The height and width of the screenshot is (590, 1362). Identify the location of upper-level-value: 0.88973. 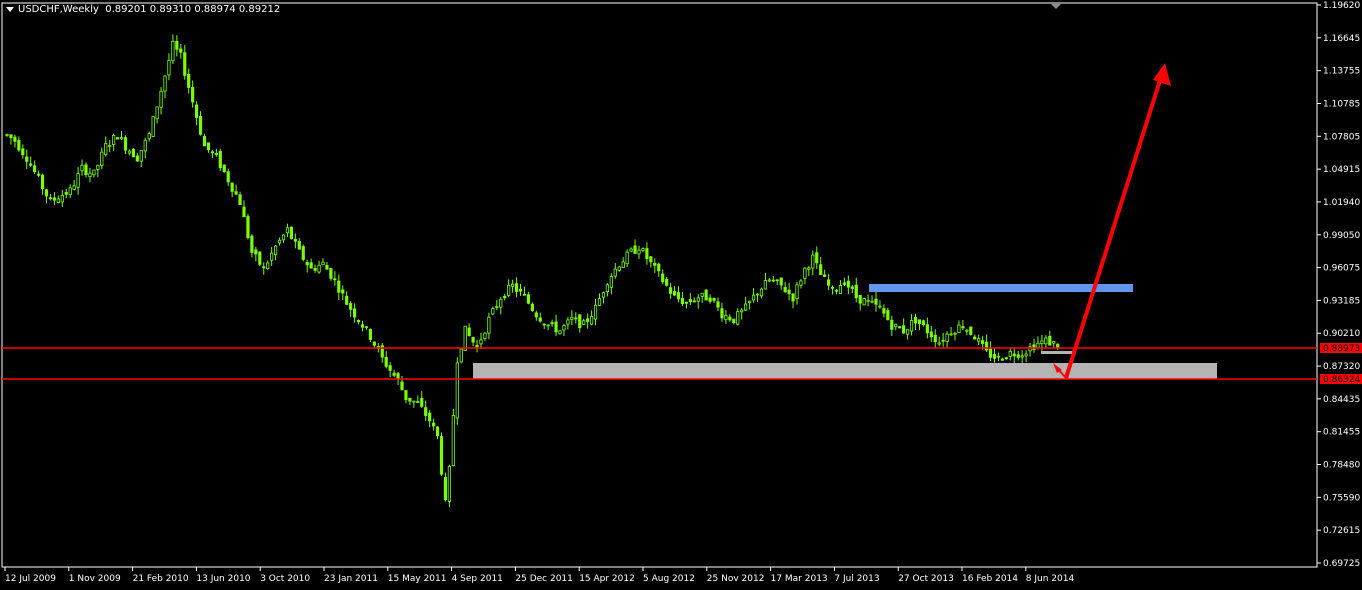
(1341, 349).